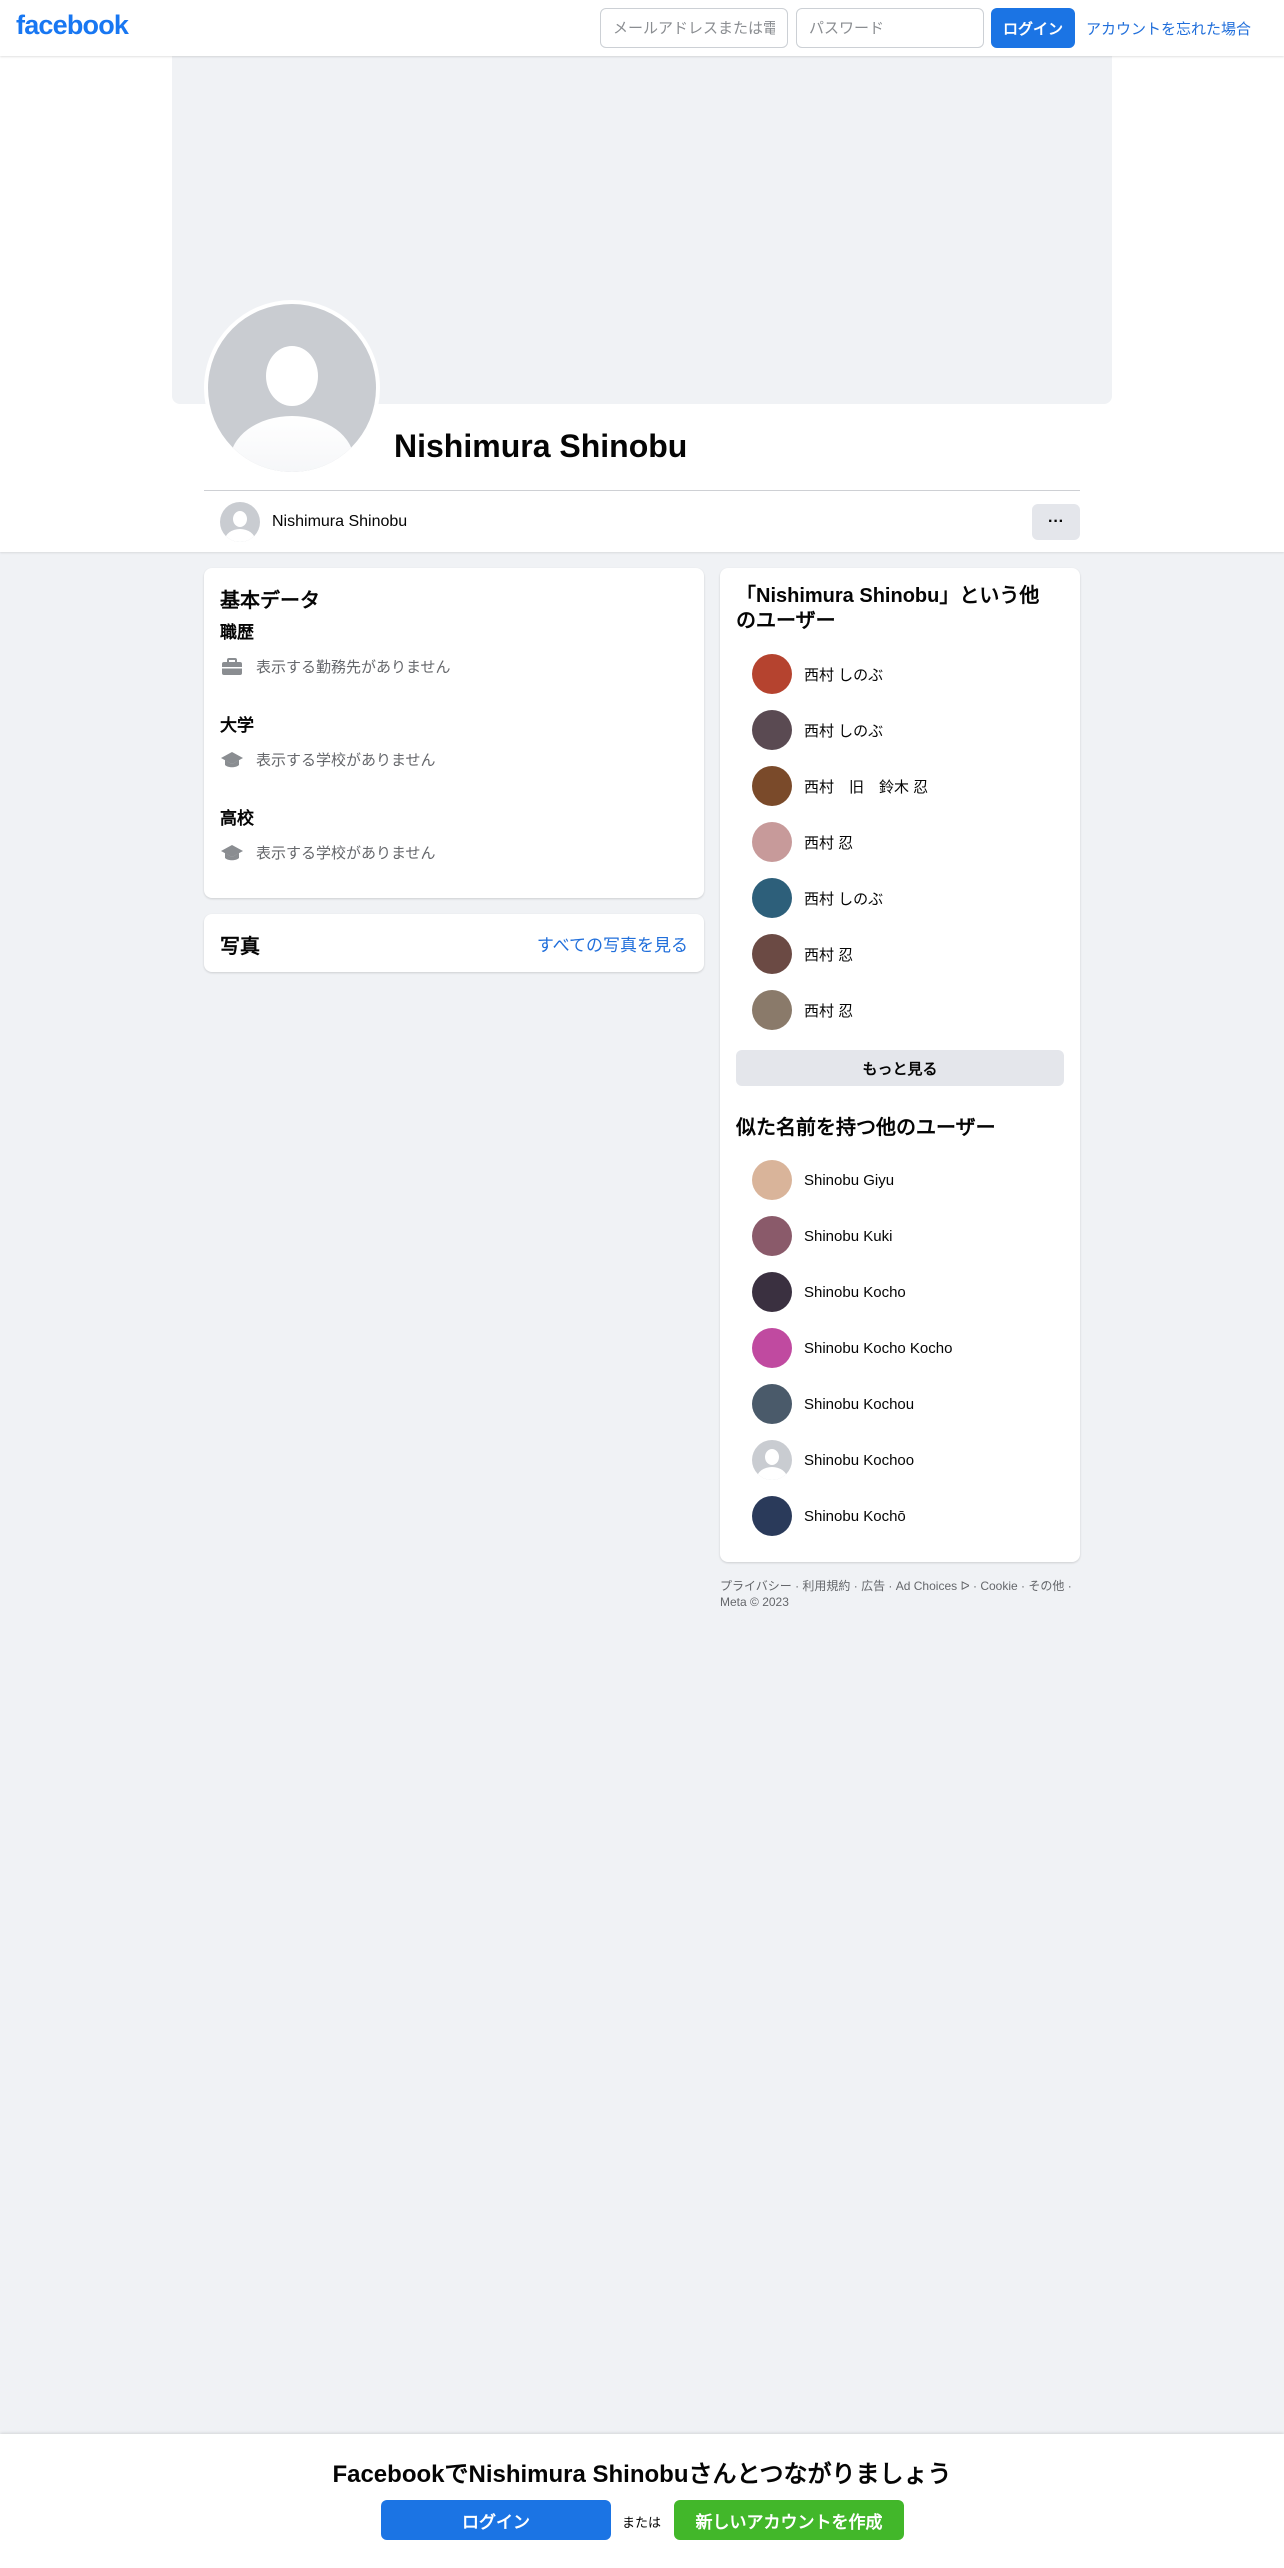 The width and height of the screenshot is (1284, 2568). Describe the element at coordinates (1056, 522) in the screenshot. I see `more-options-button: ···` at that location.